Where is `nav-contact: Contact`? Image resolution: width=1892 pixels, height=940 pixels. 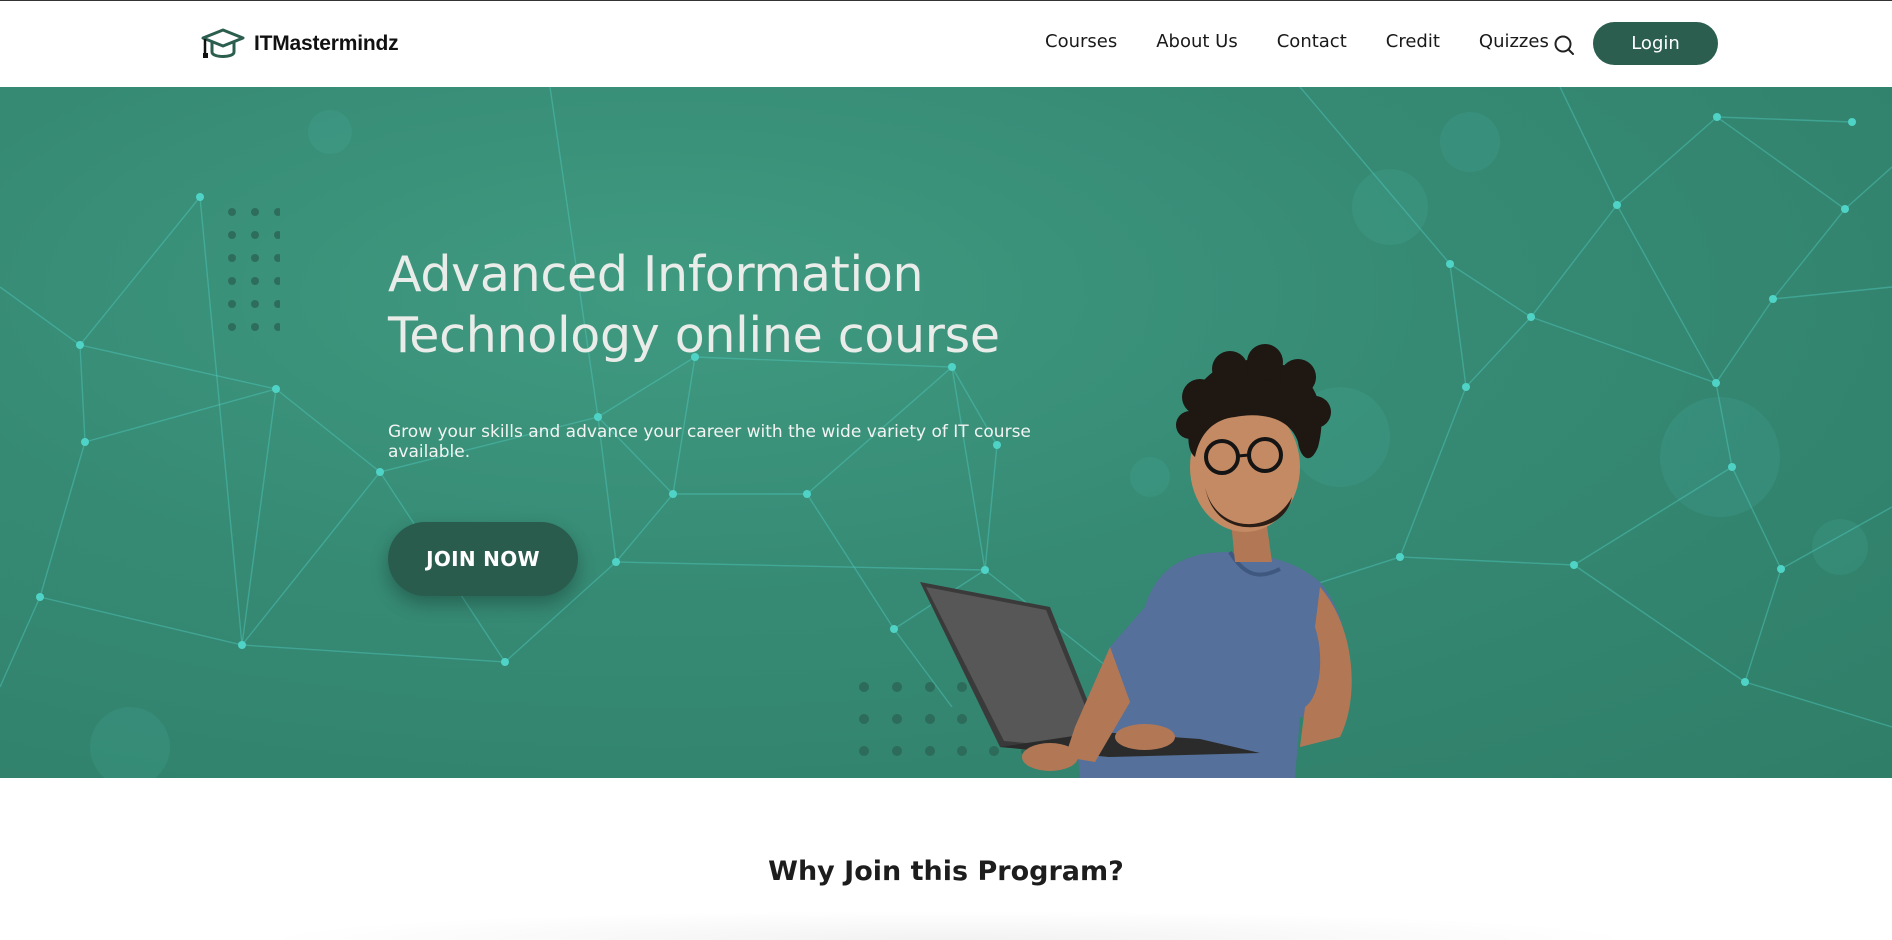 nav-contact: Contact is located at coordinates (1312, 41).